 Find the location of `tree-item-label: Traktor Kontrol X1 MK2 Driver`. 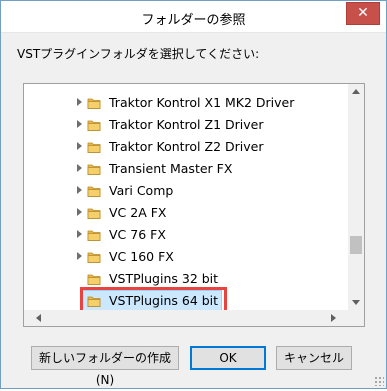

tree-item-label: Traktor Kontrol X1 MK2 Driver is located at coordinates (202, 102).